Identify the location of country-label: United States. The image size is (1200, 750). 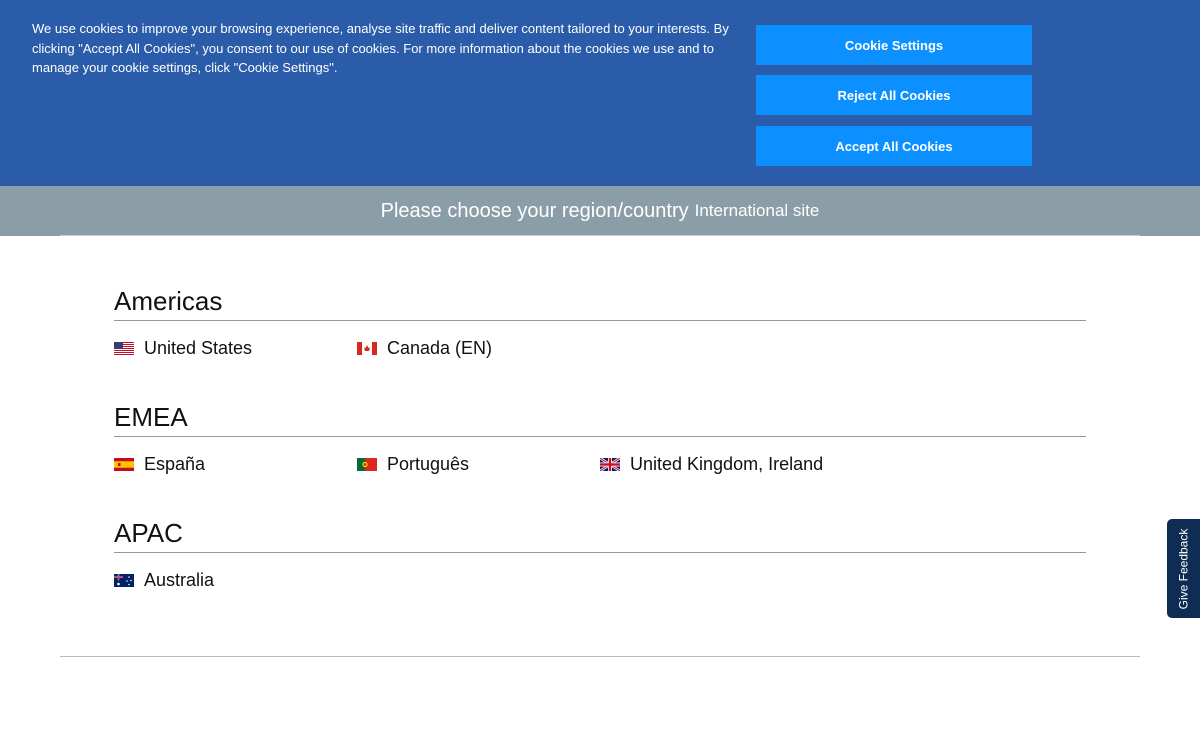
(198, 348).